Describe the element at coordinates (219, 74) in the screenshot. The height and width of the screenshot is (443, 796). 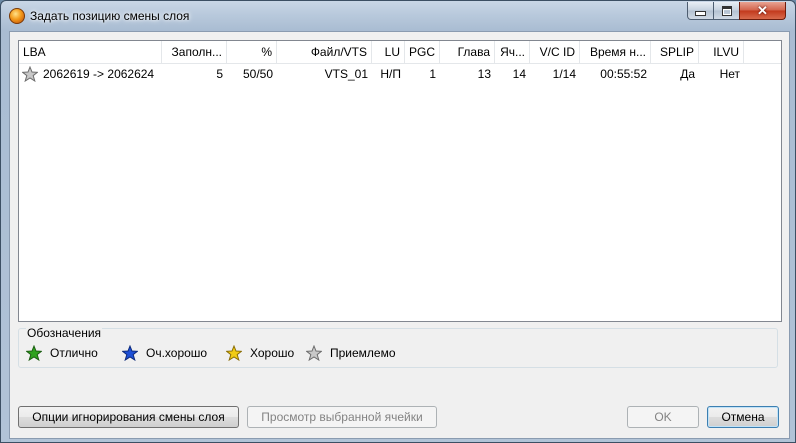
I see `cell-fill: 5` at that location.